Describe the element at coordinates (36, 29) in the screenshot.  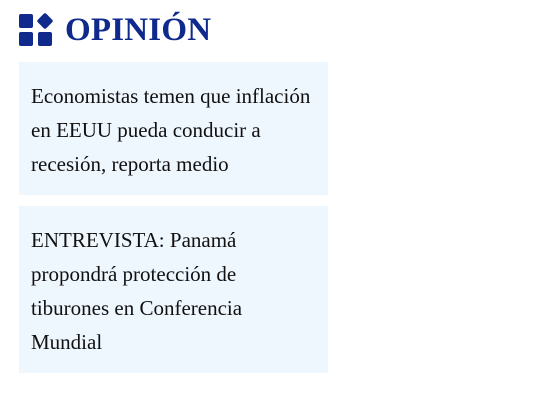
I see `widgets-icon` at that location.